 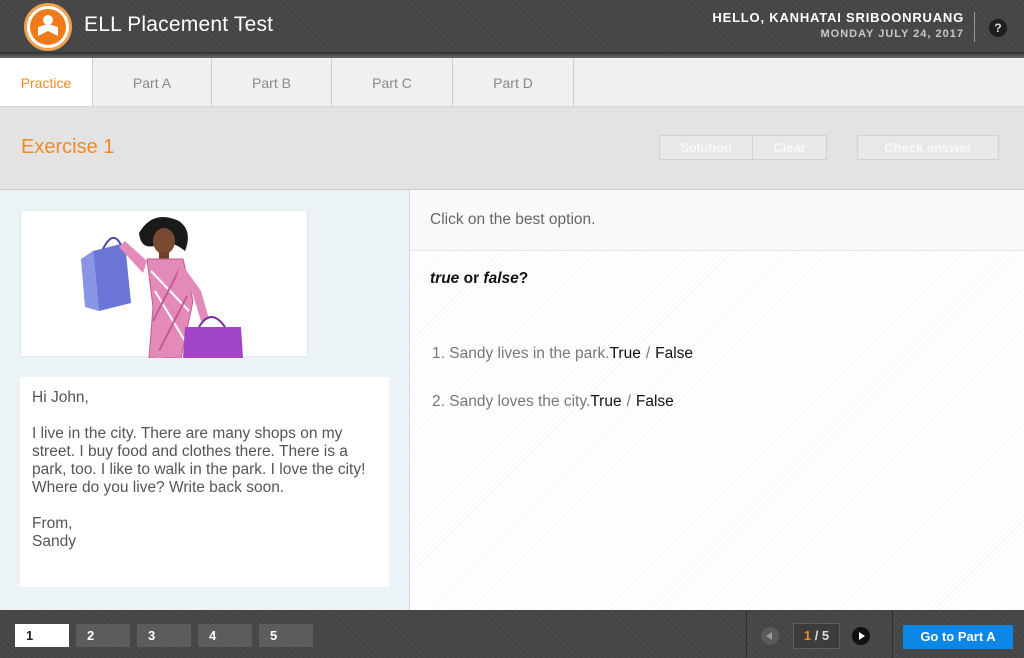 What do you see at coordinates (523, 278) in the screenshot?
I see `question-mark: ?` at bounding box center [523, 278].